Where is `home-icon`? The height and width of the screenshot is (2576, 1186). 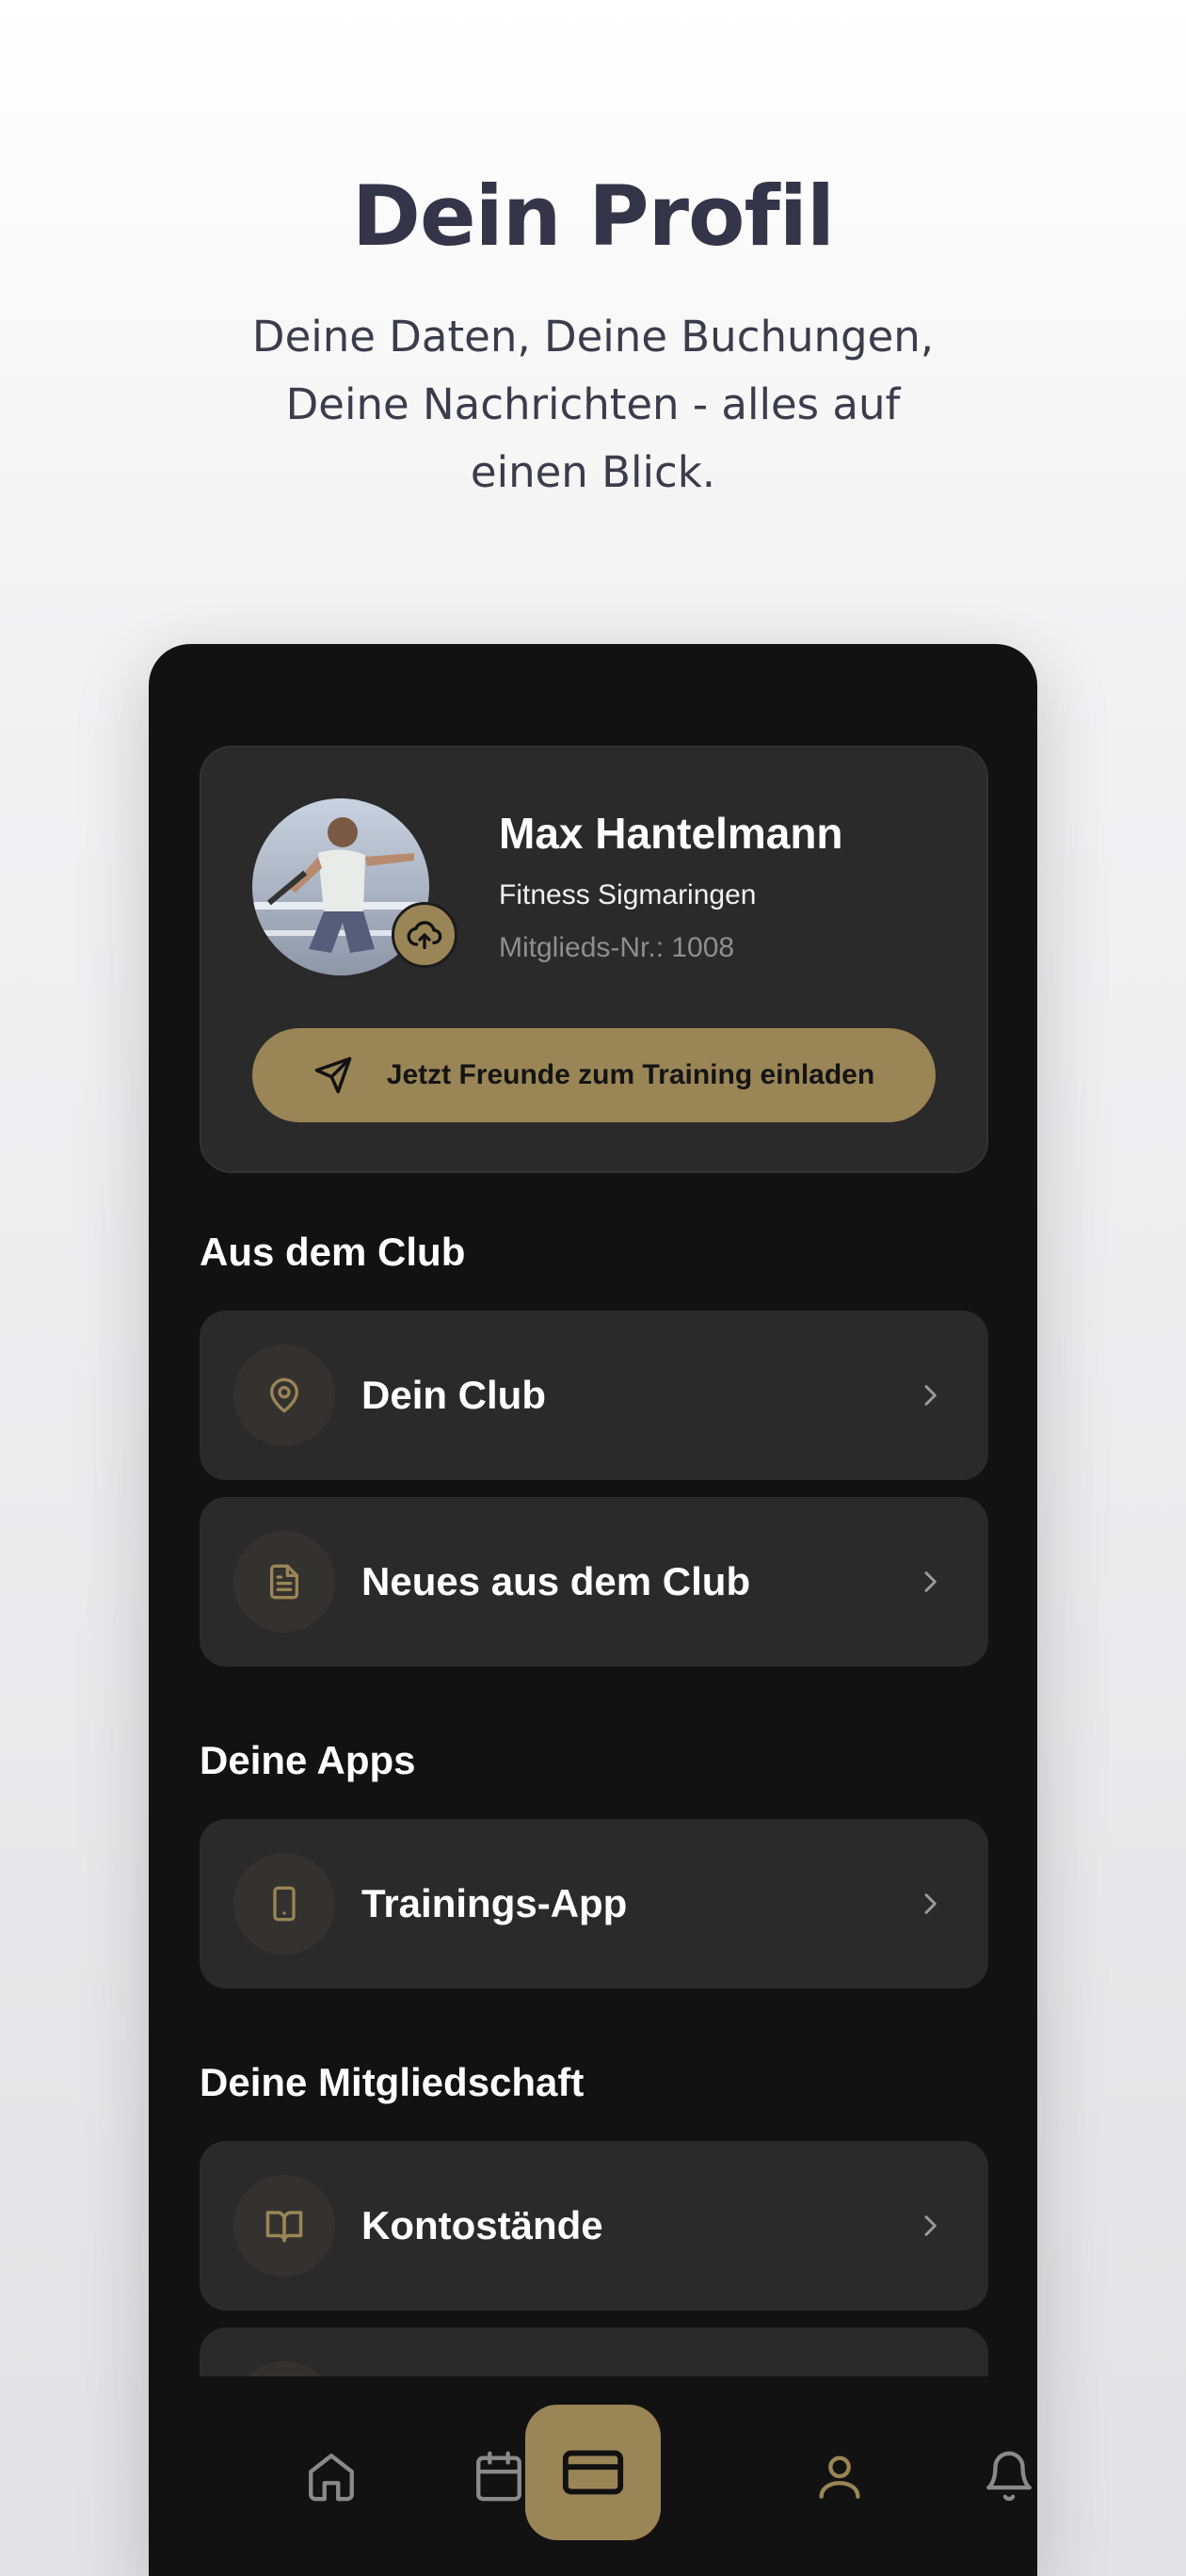 home-icon is located at coordinates (331, 2478).